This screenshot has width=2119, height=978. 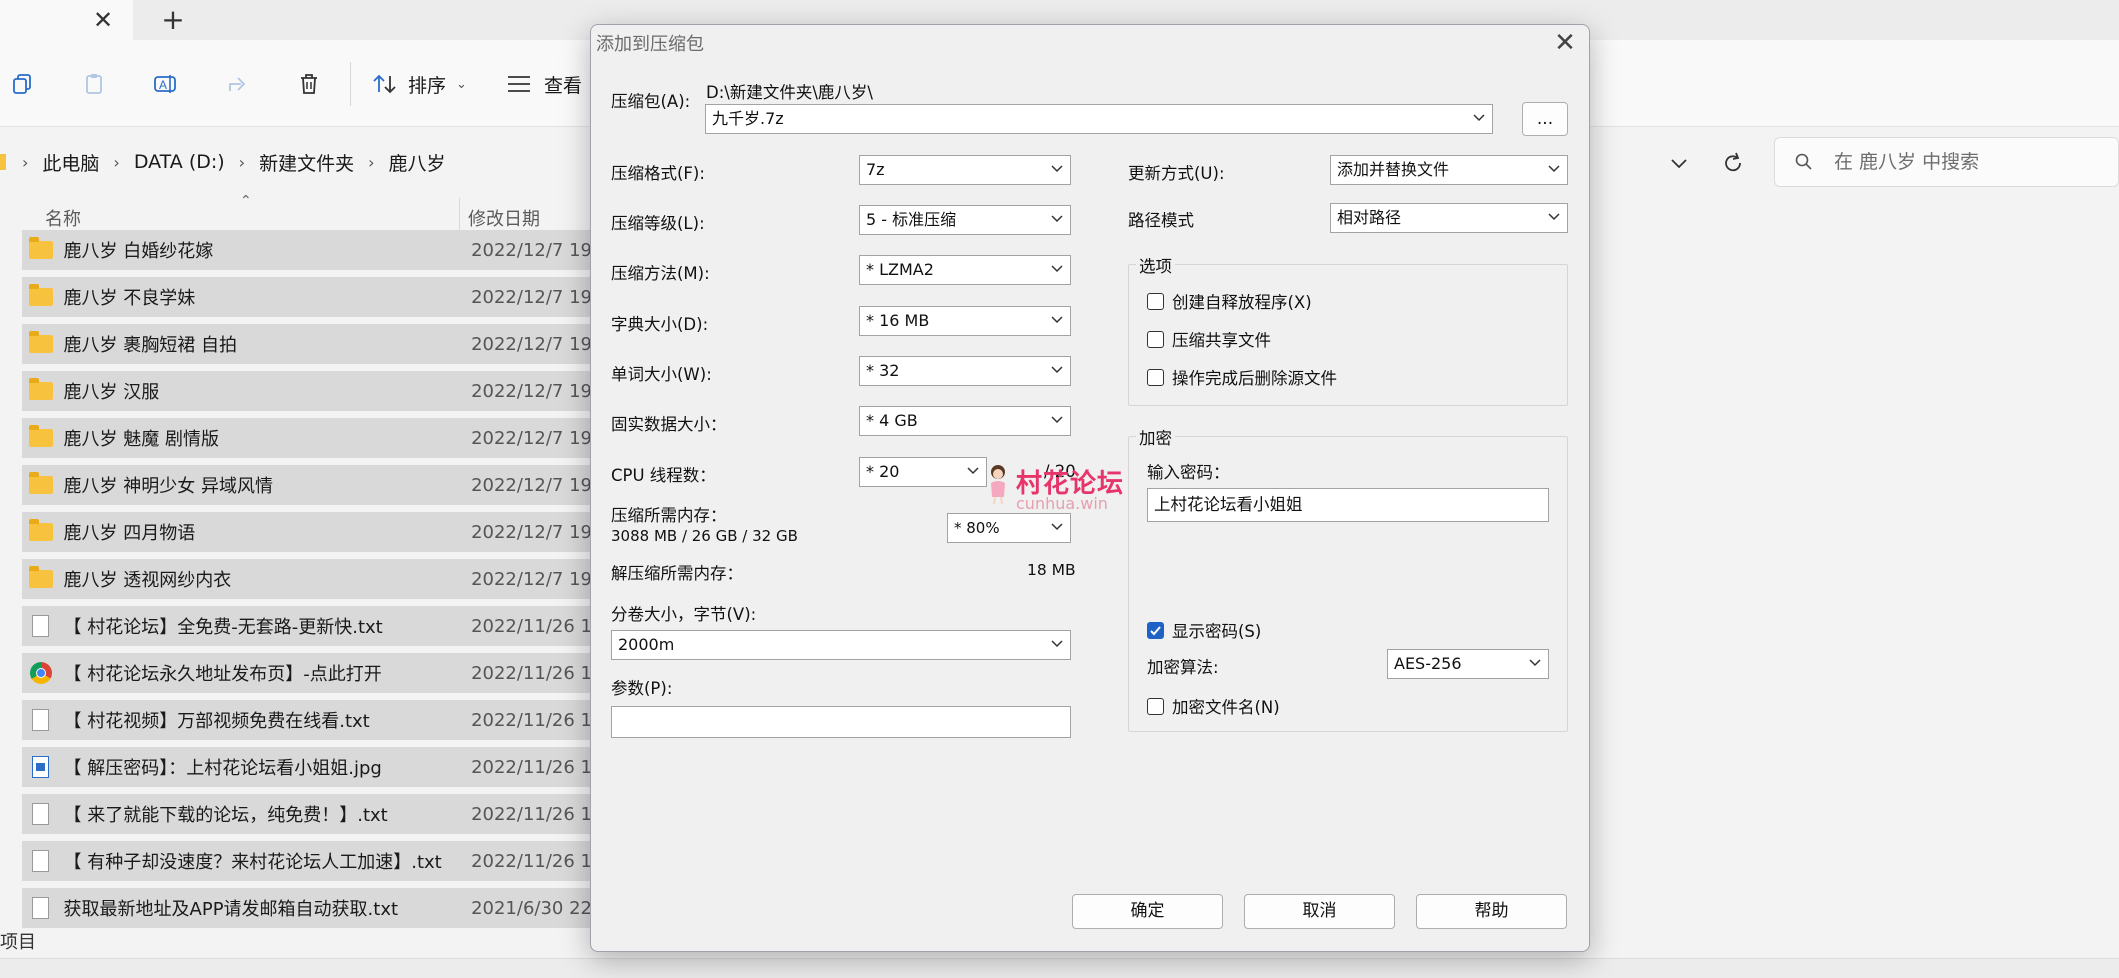 I want to click on file-name: 鹿八岁 神明少女 异域风情, so click(x=168, y=486).